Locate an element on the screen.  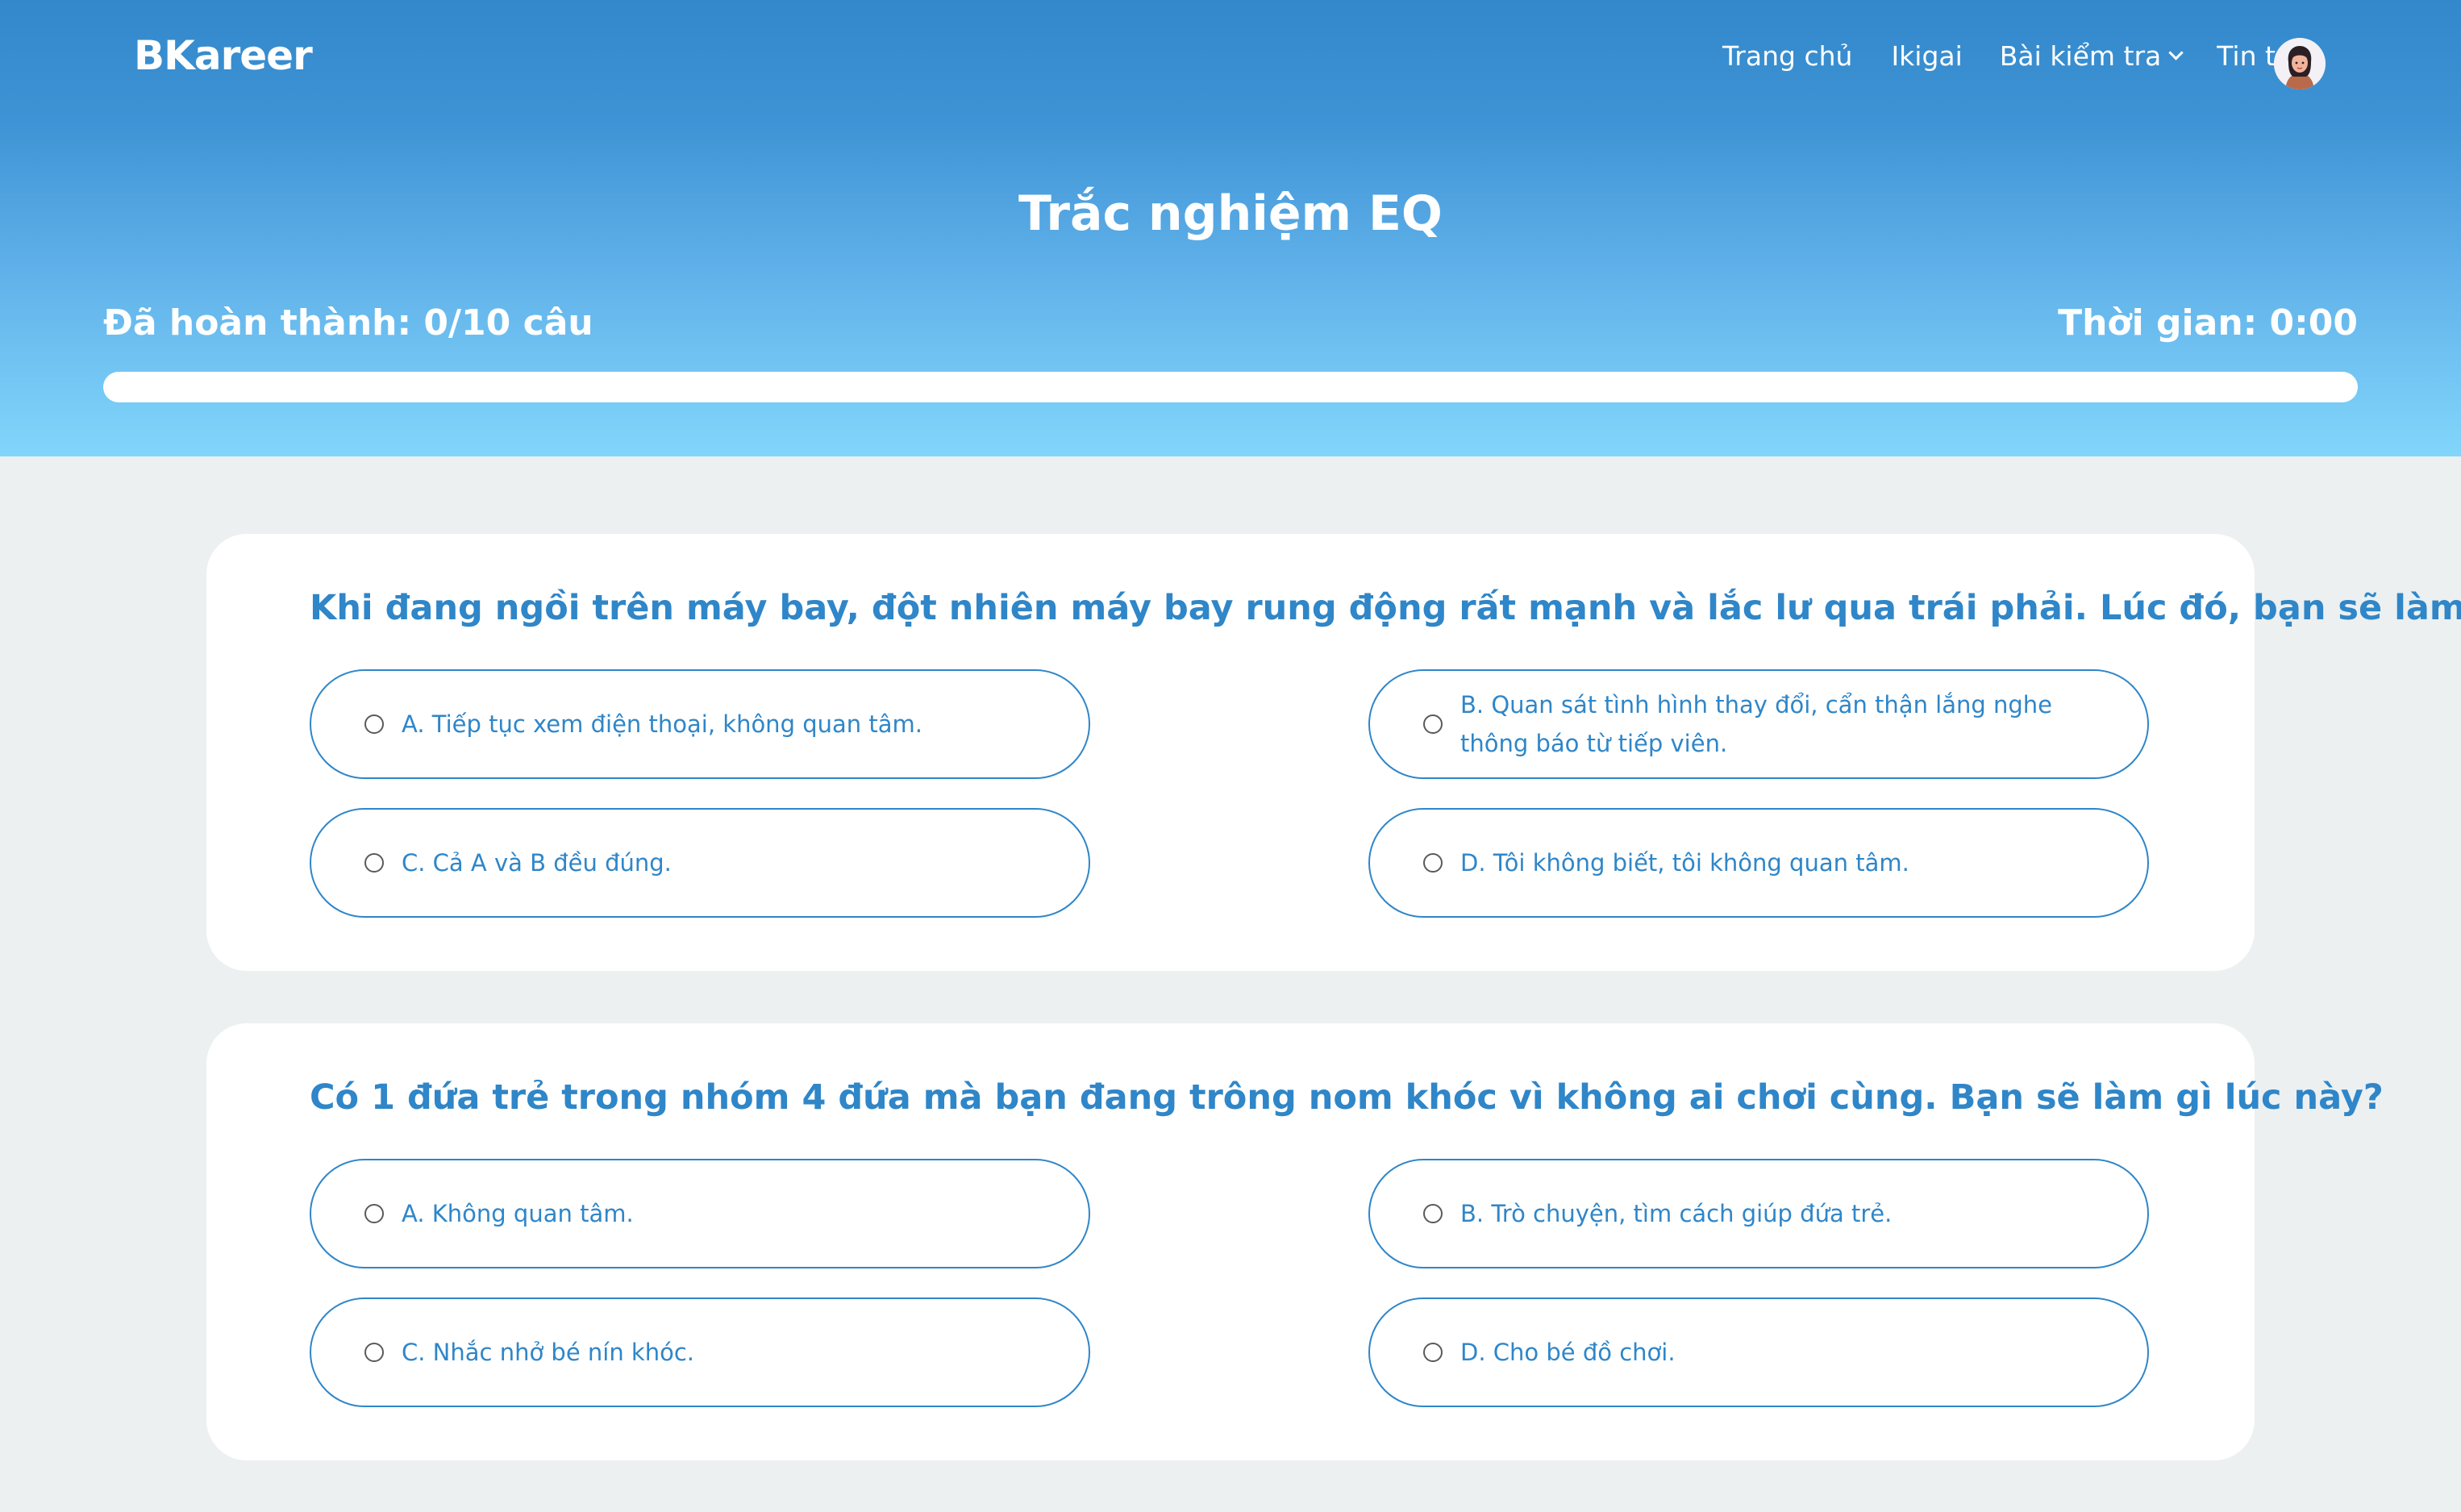
nav-ikigai-link: Ikigai is located at coordinates (1927, 56).